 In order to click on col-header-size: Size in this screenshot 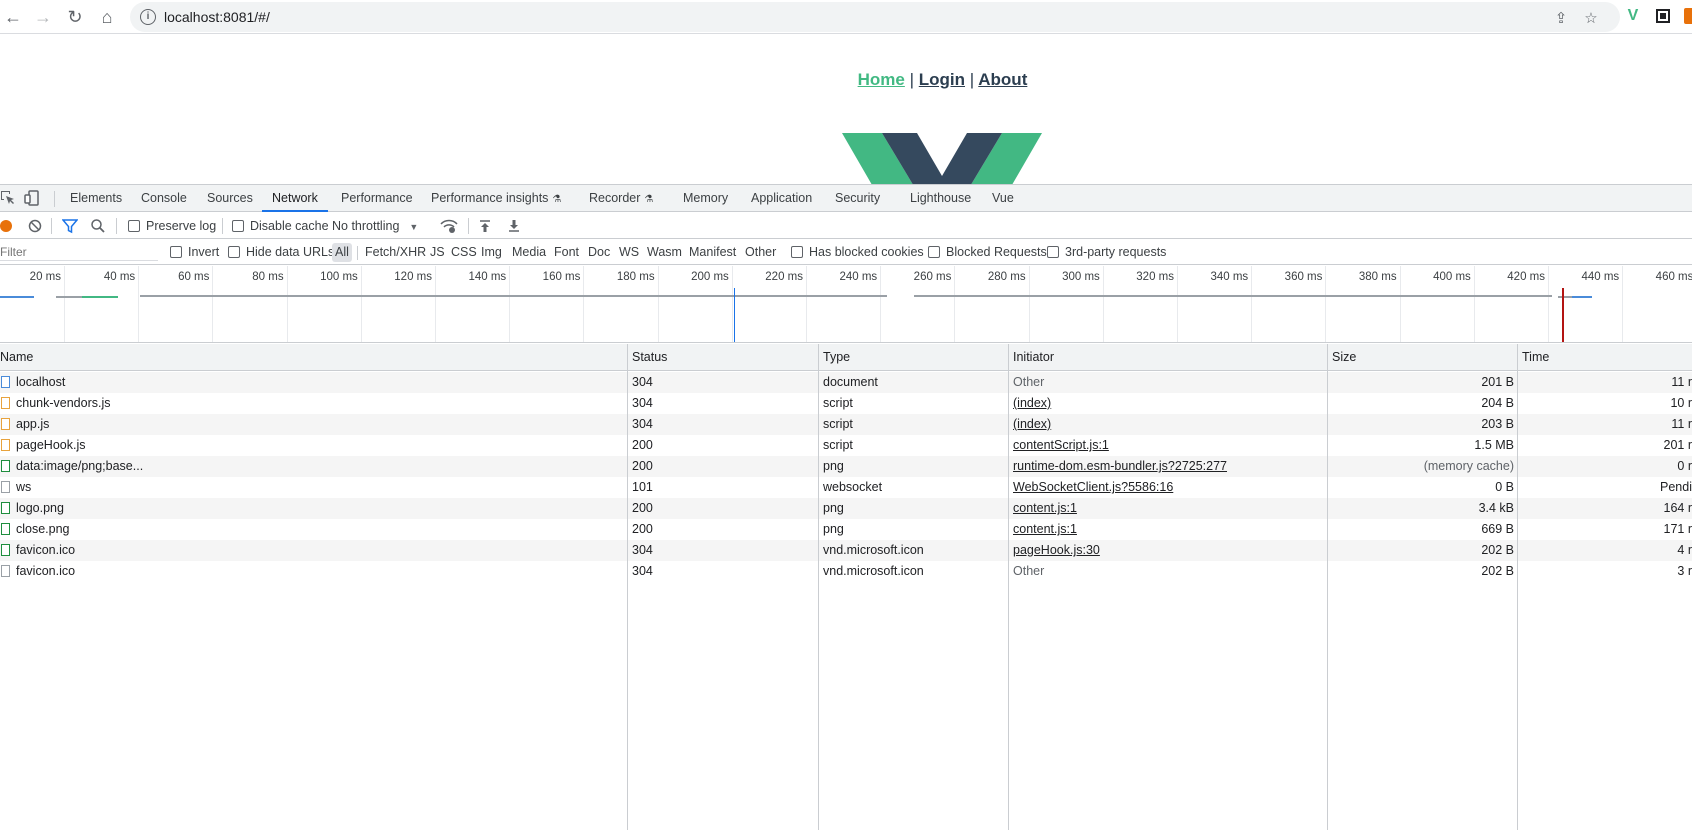, I will do `click(1341, 357)`.